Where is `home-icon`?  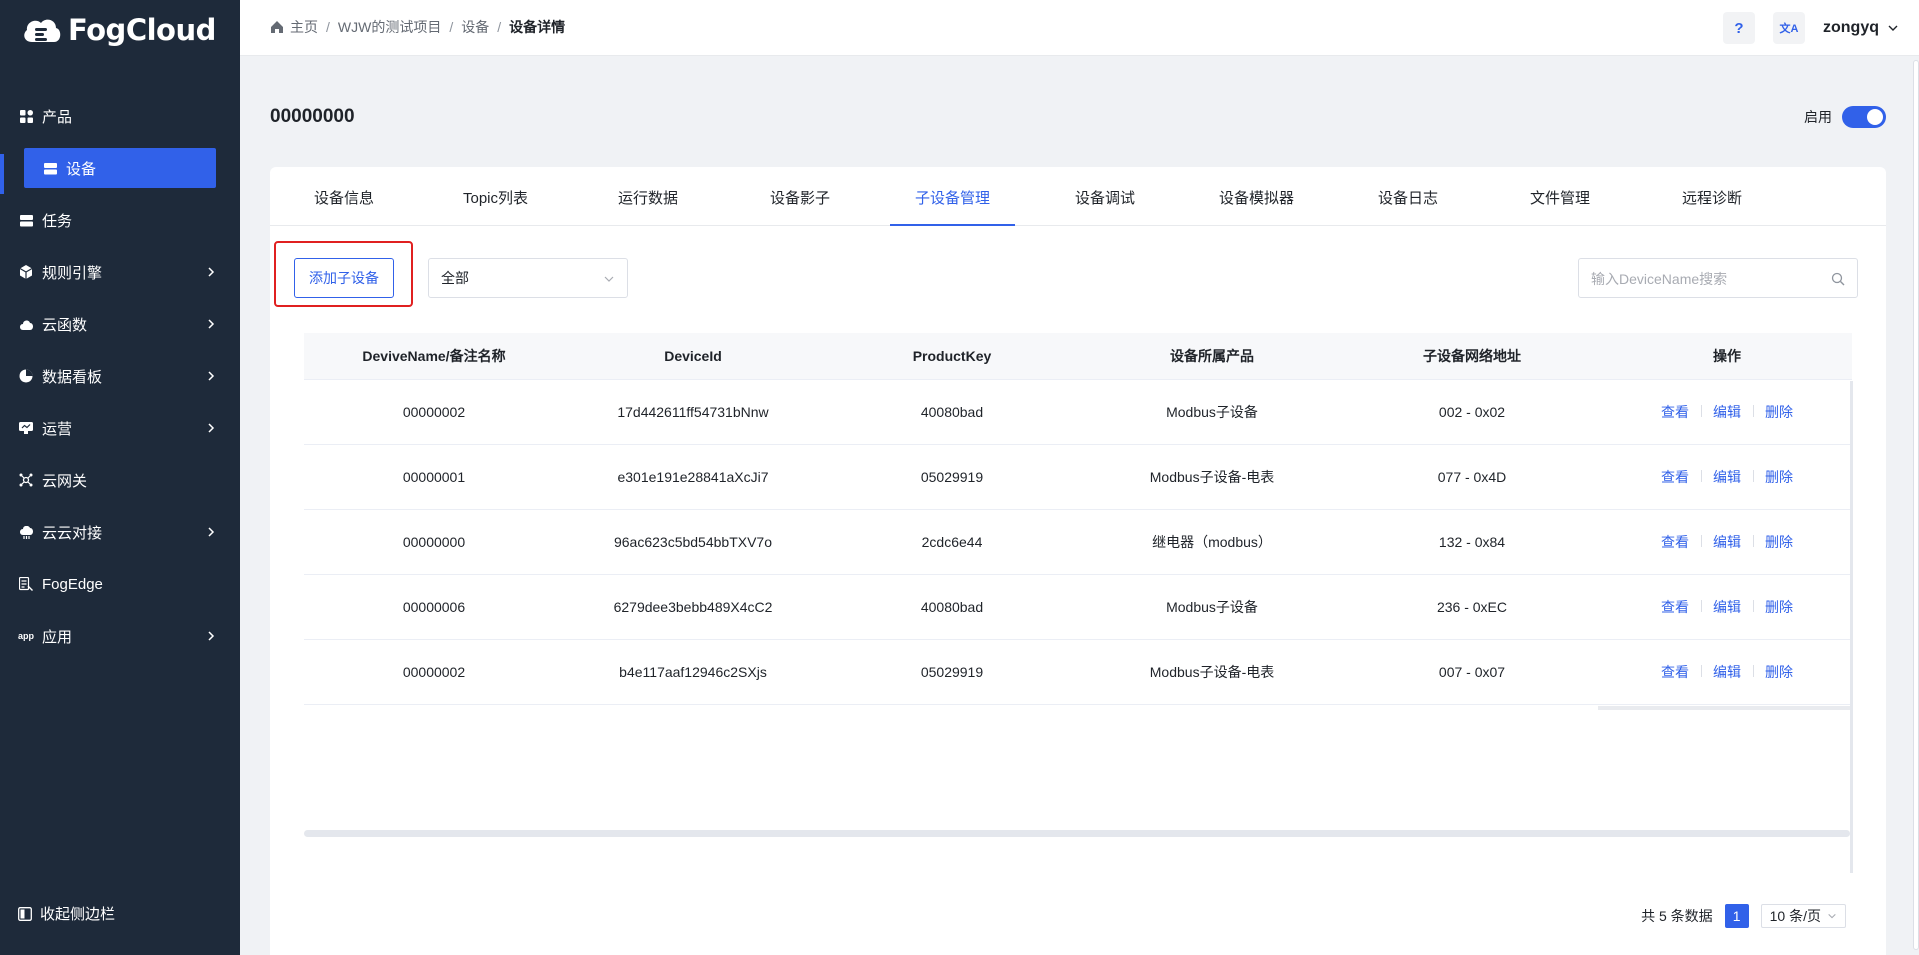
home-icon is located at coordinates (277, 27).